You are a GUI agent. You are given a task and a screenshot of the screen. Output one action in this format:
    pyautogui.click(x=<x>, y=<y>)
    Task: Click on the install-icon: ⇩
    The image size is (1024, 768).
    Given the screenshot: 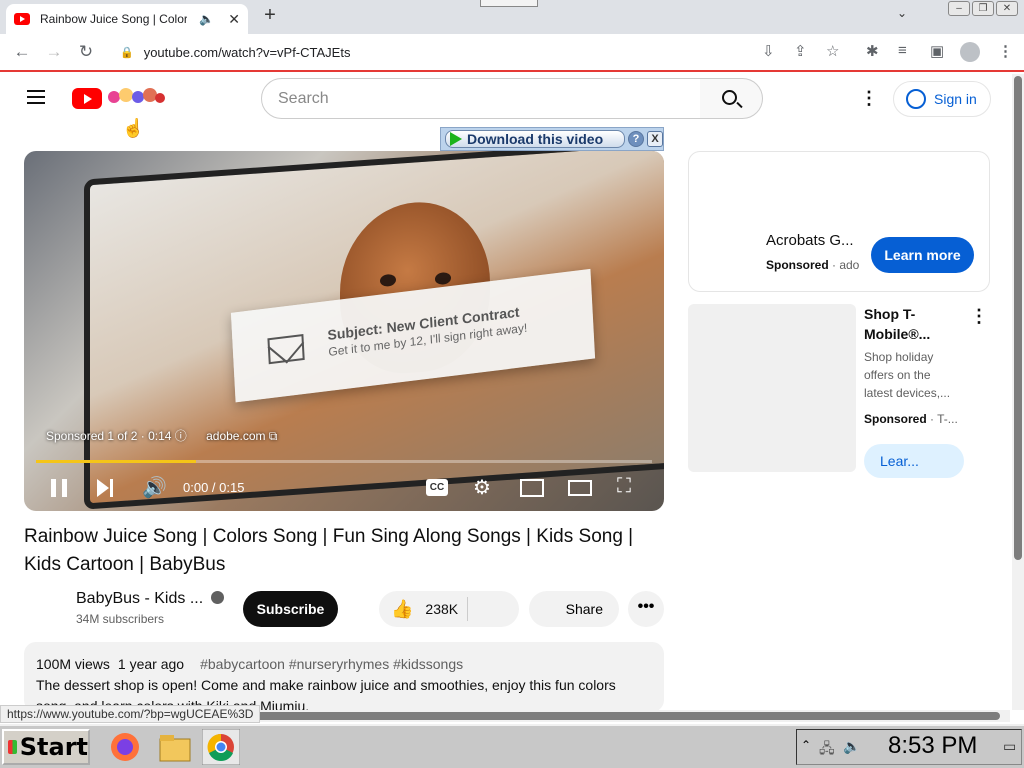 What is the action you would take?
    pyautogui.click(x=768, y=51)
    